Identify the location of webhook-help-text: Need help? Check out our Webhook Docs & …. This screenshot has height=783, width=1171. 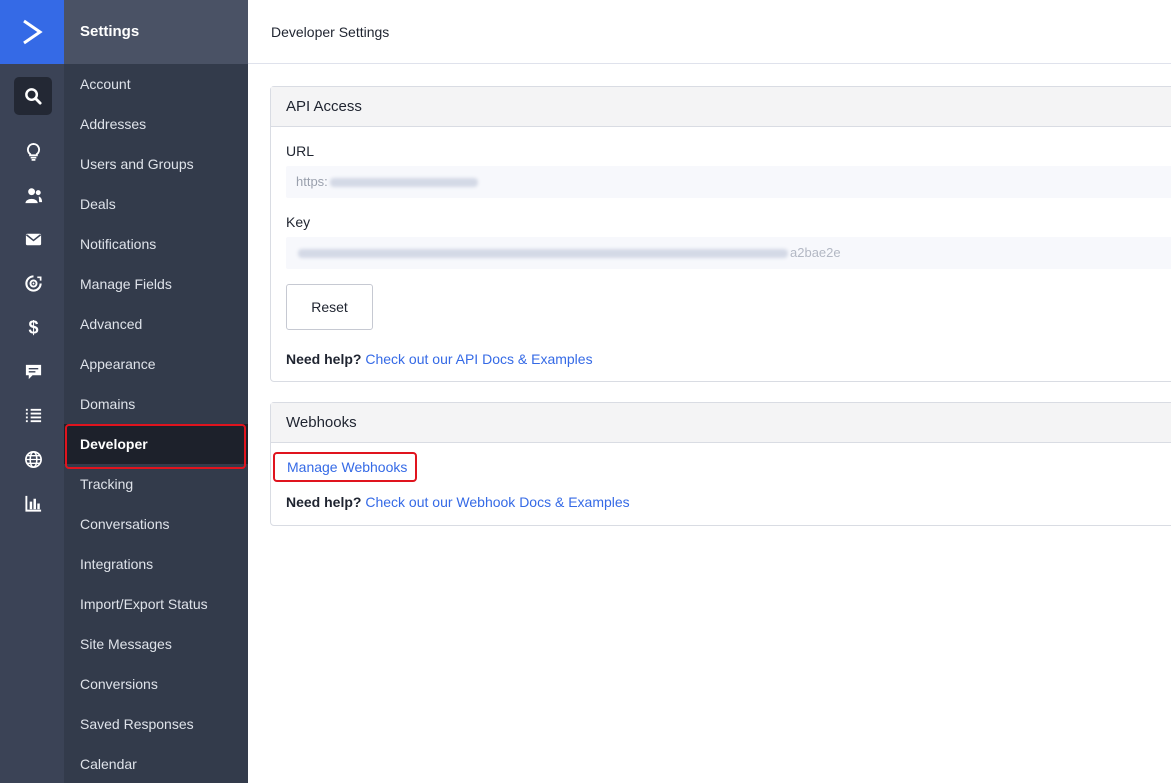
(458, 502).